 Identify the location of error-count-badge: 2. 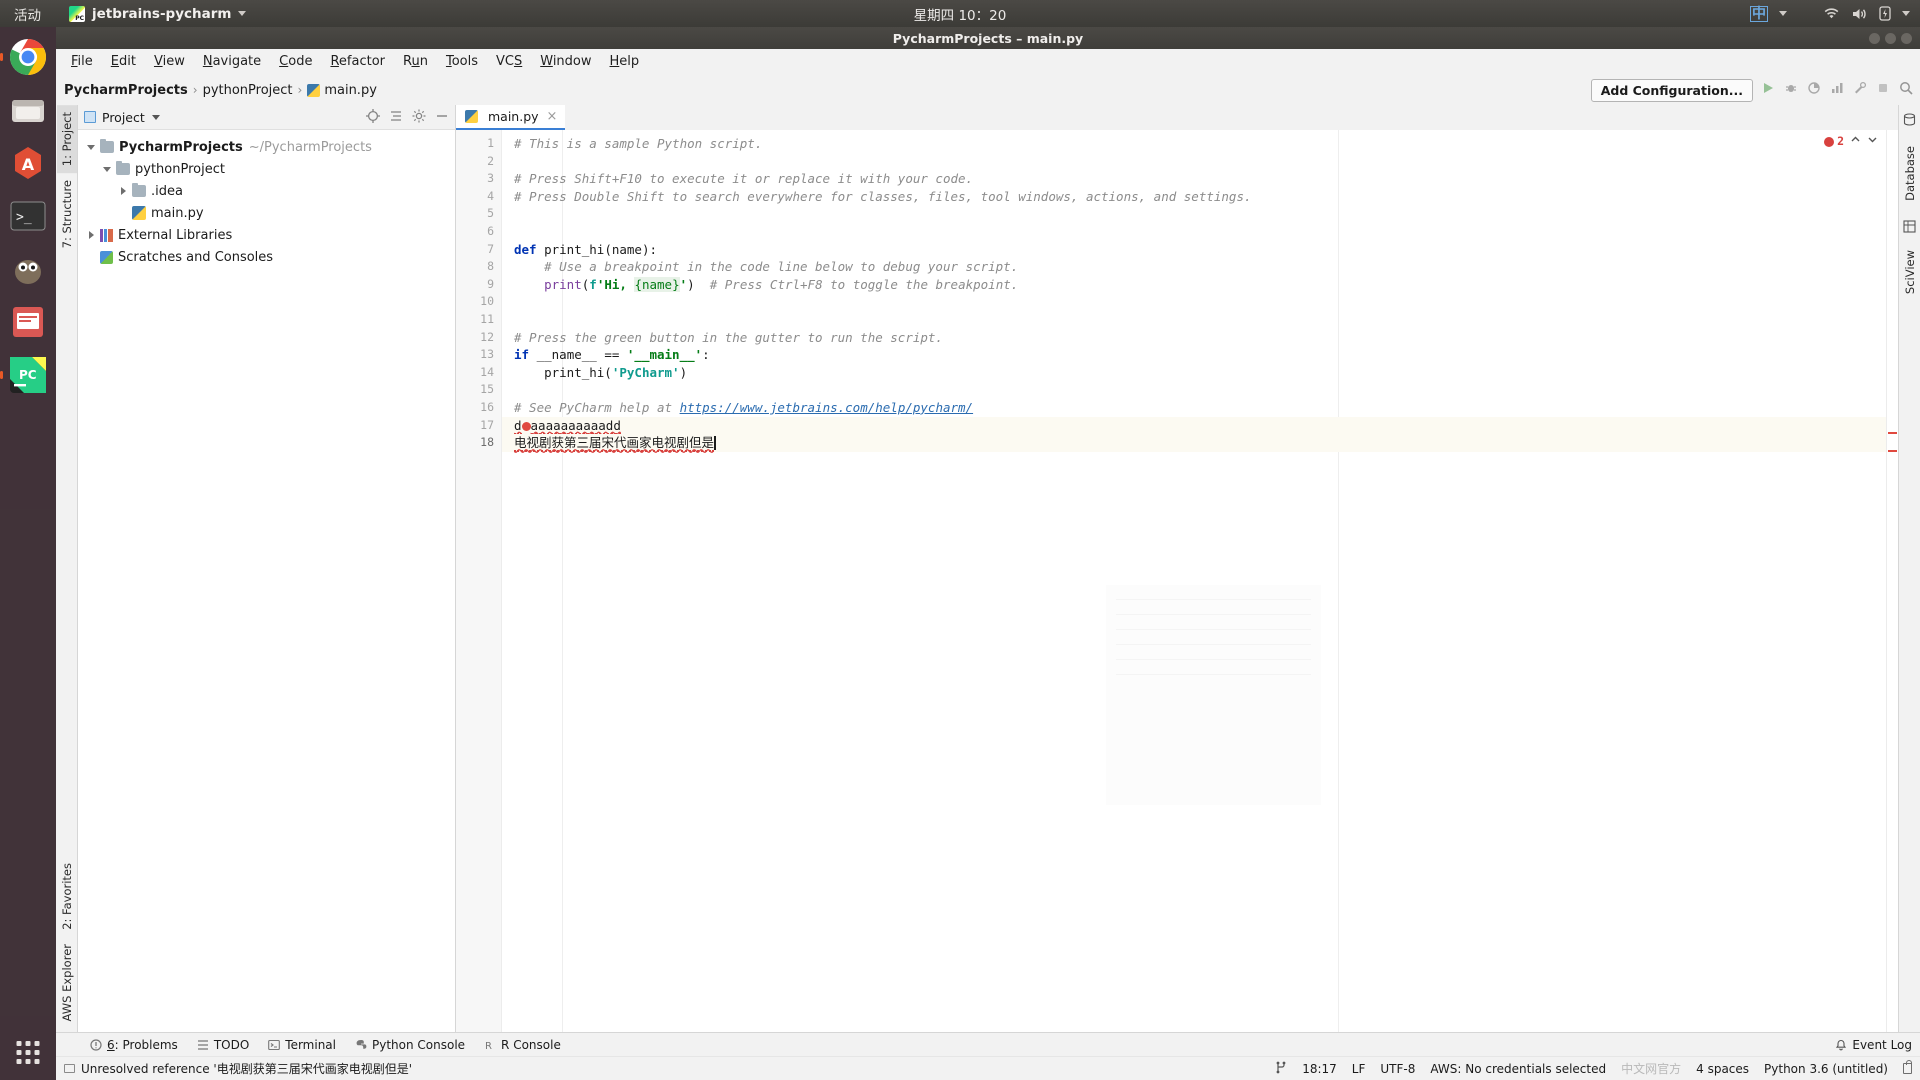
(1834, 142).